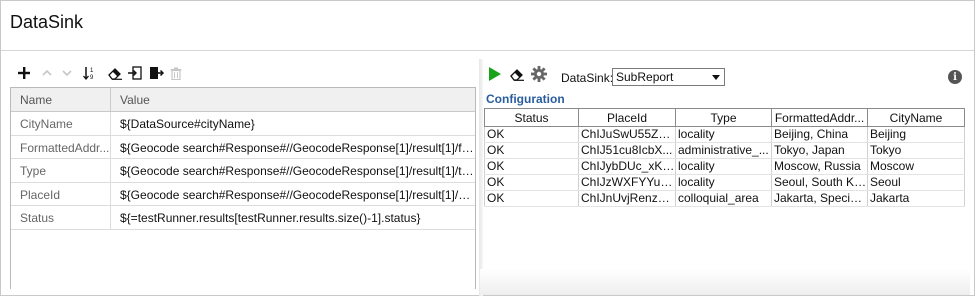 This screenshot has height=296, width=975. What do you see at coordinates (525, 99) in the screenshot?
I see `configuration-label: Configuration` at bounding box center [525, 99].